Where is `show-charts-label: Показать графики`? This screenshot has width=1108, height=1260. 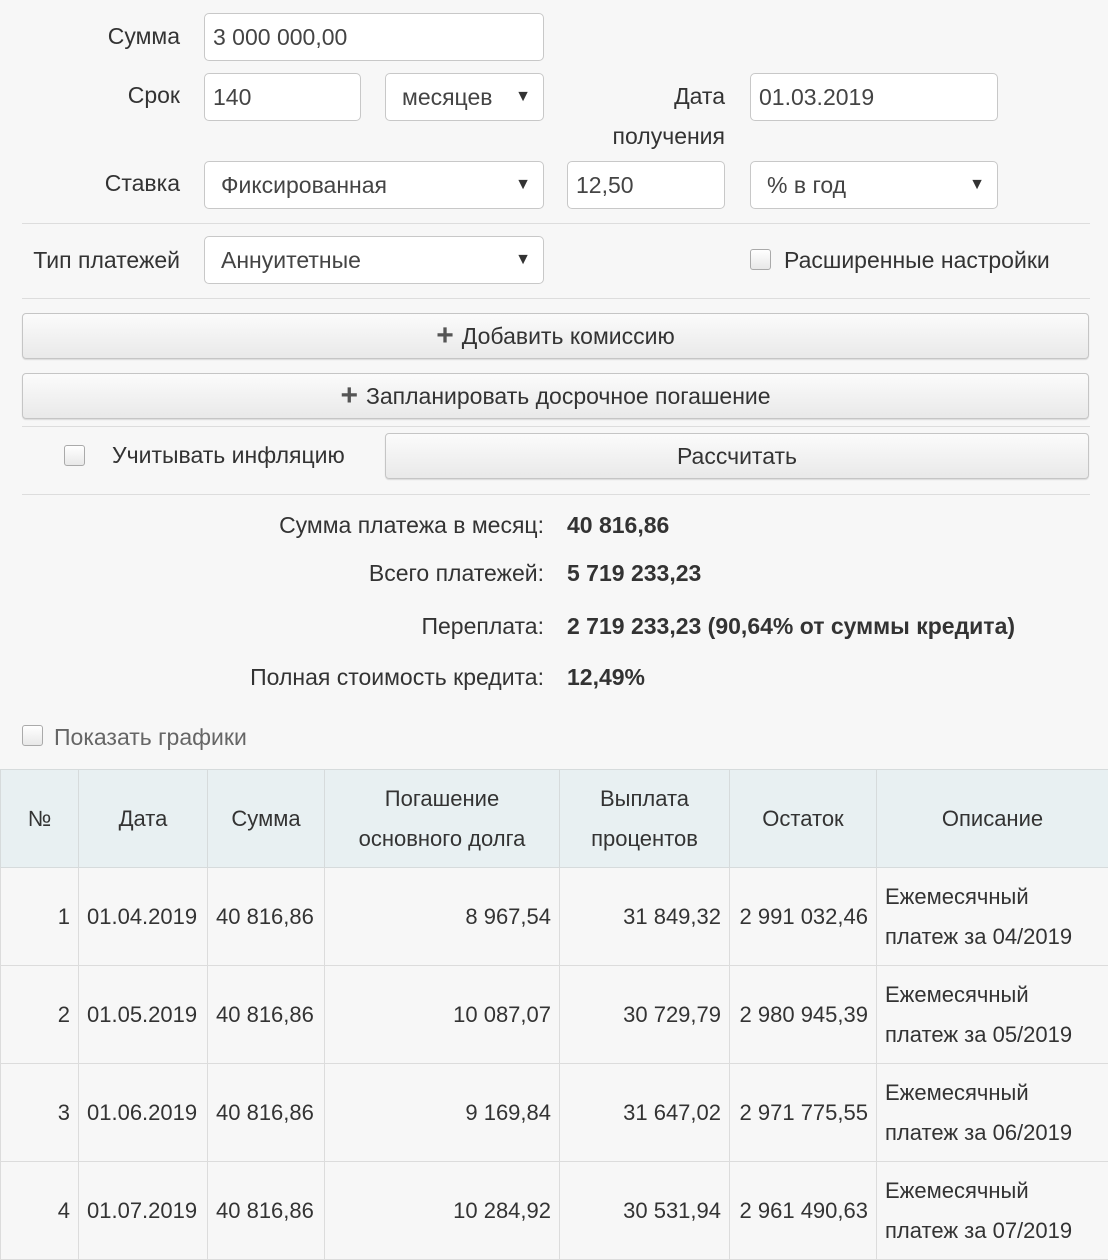 show-charts-label: Показать графики is located at coordinates (150, 737).